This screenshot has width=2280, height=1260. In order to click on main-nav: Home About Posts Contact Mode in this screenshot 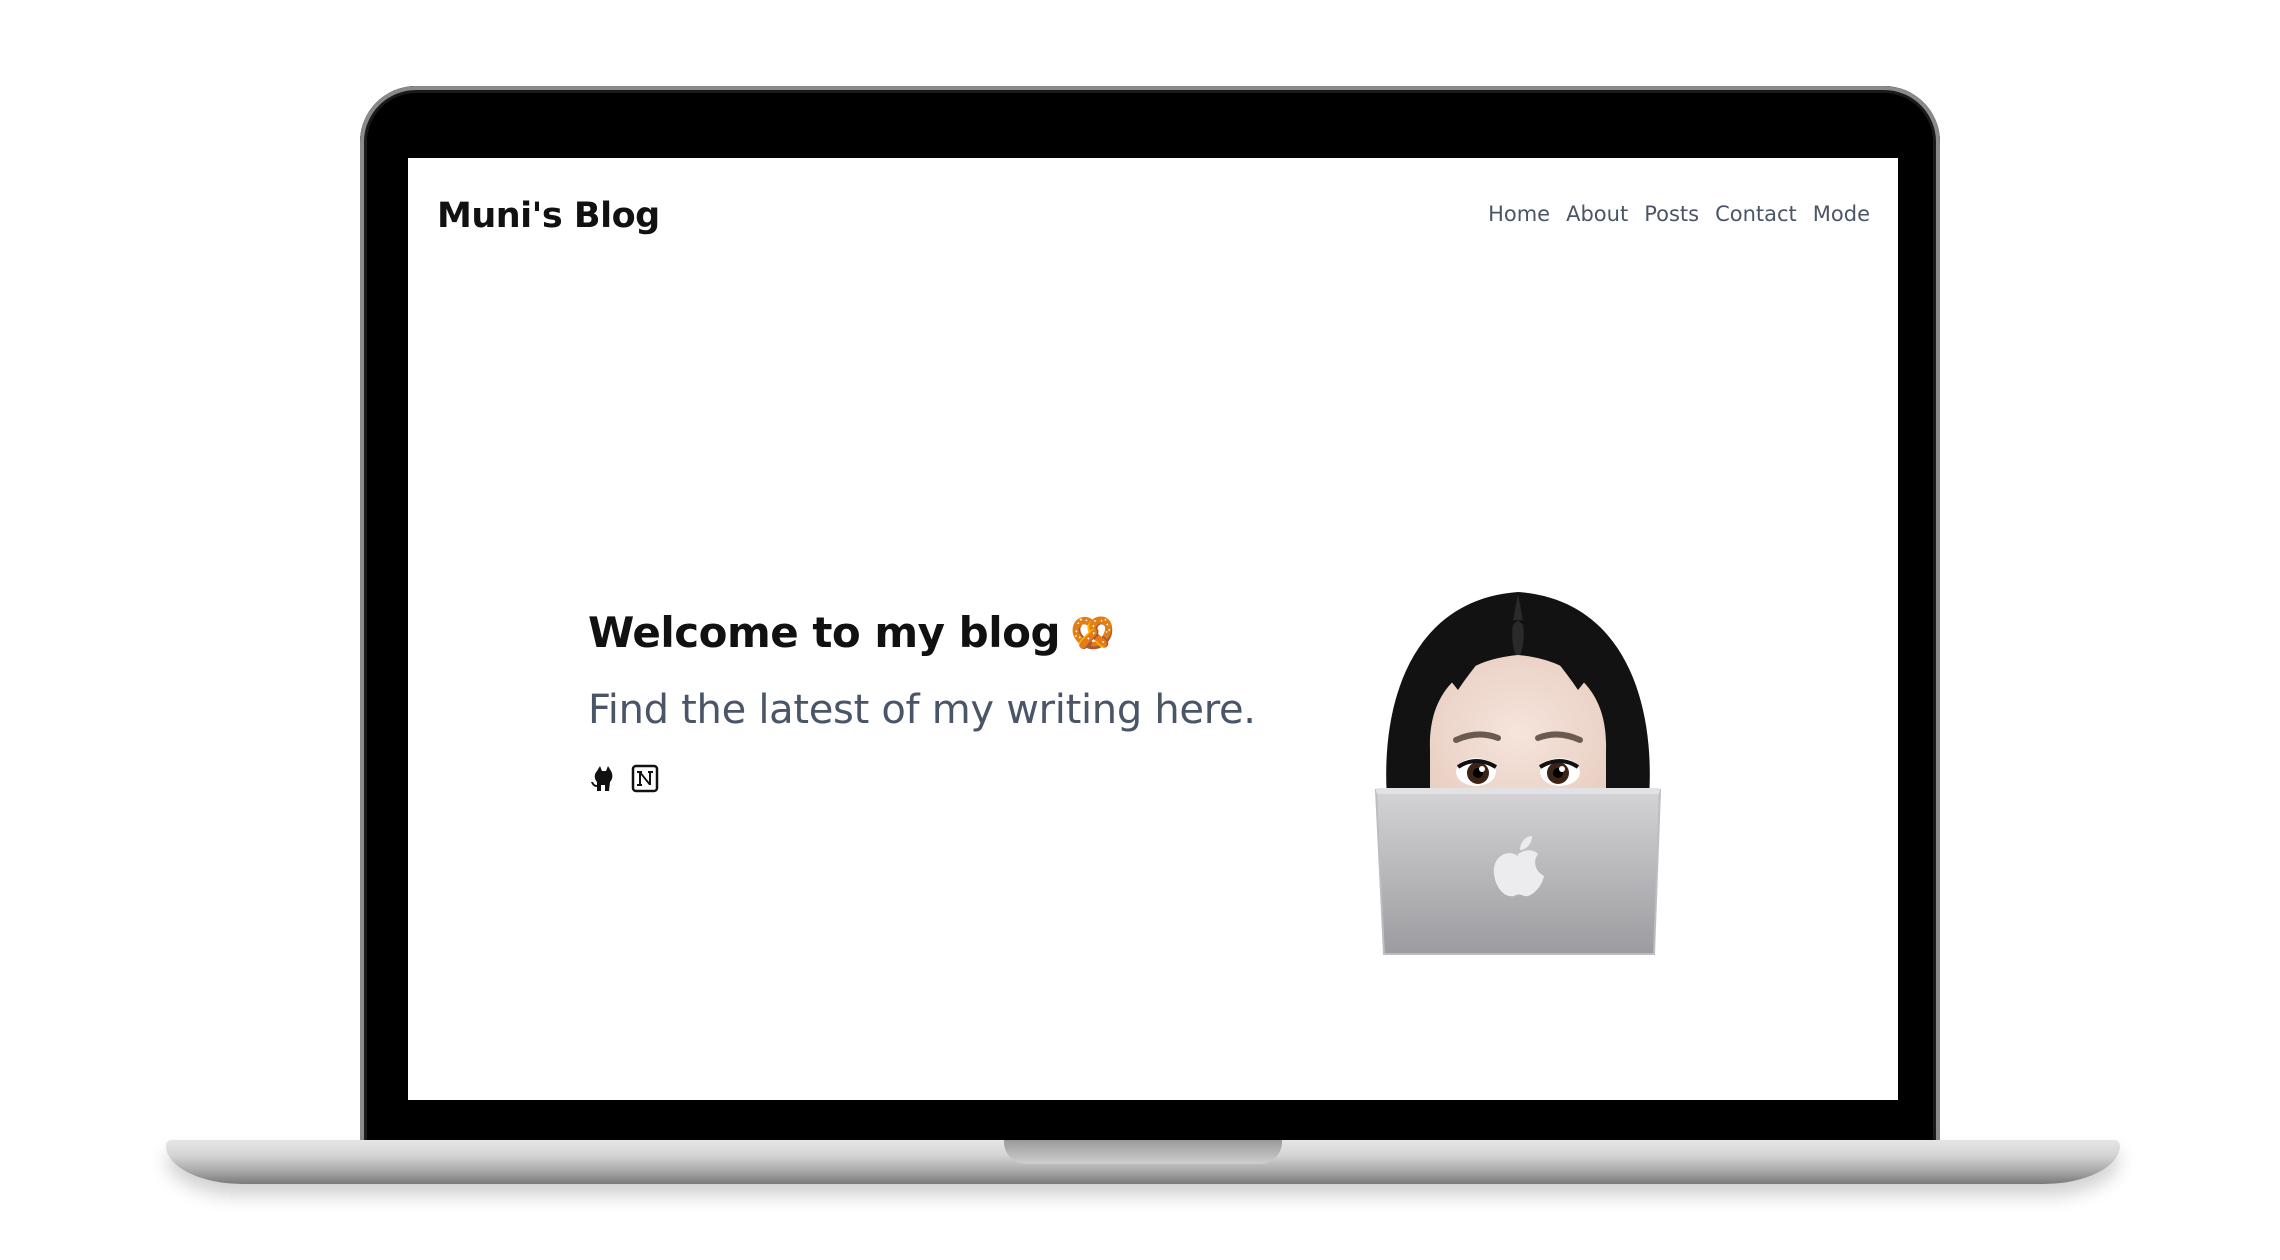, I will do `click(1679, 214)`.